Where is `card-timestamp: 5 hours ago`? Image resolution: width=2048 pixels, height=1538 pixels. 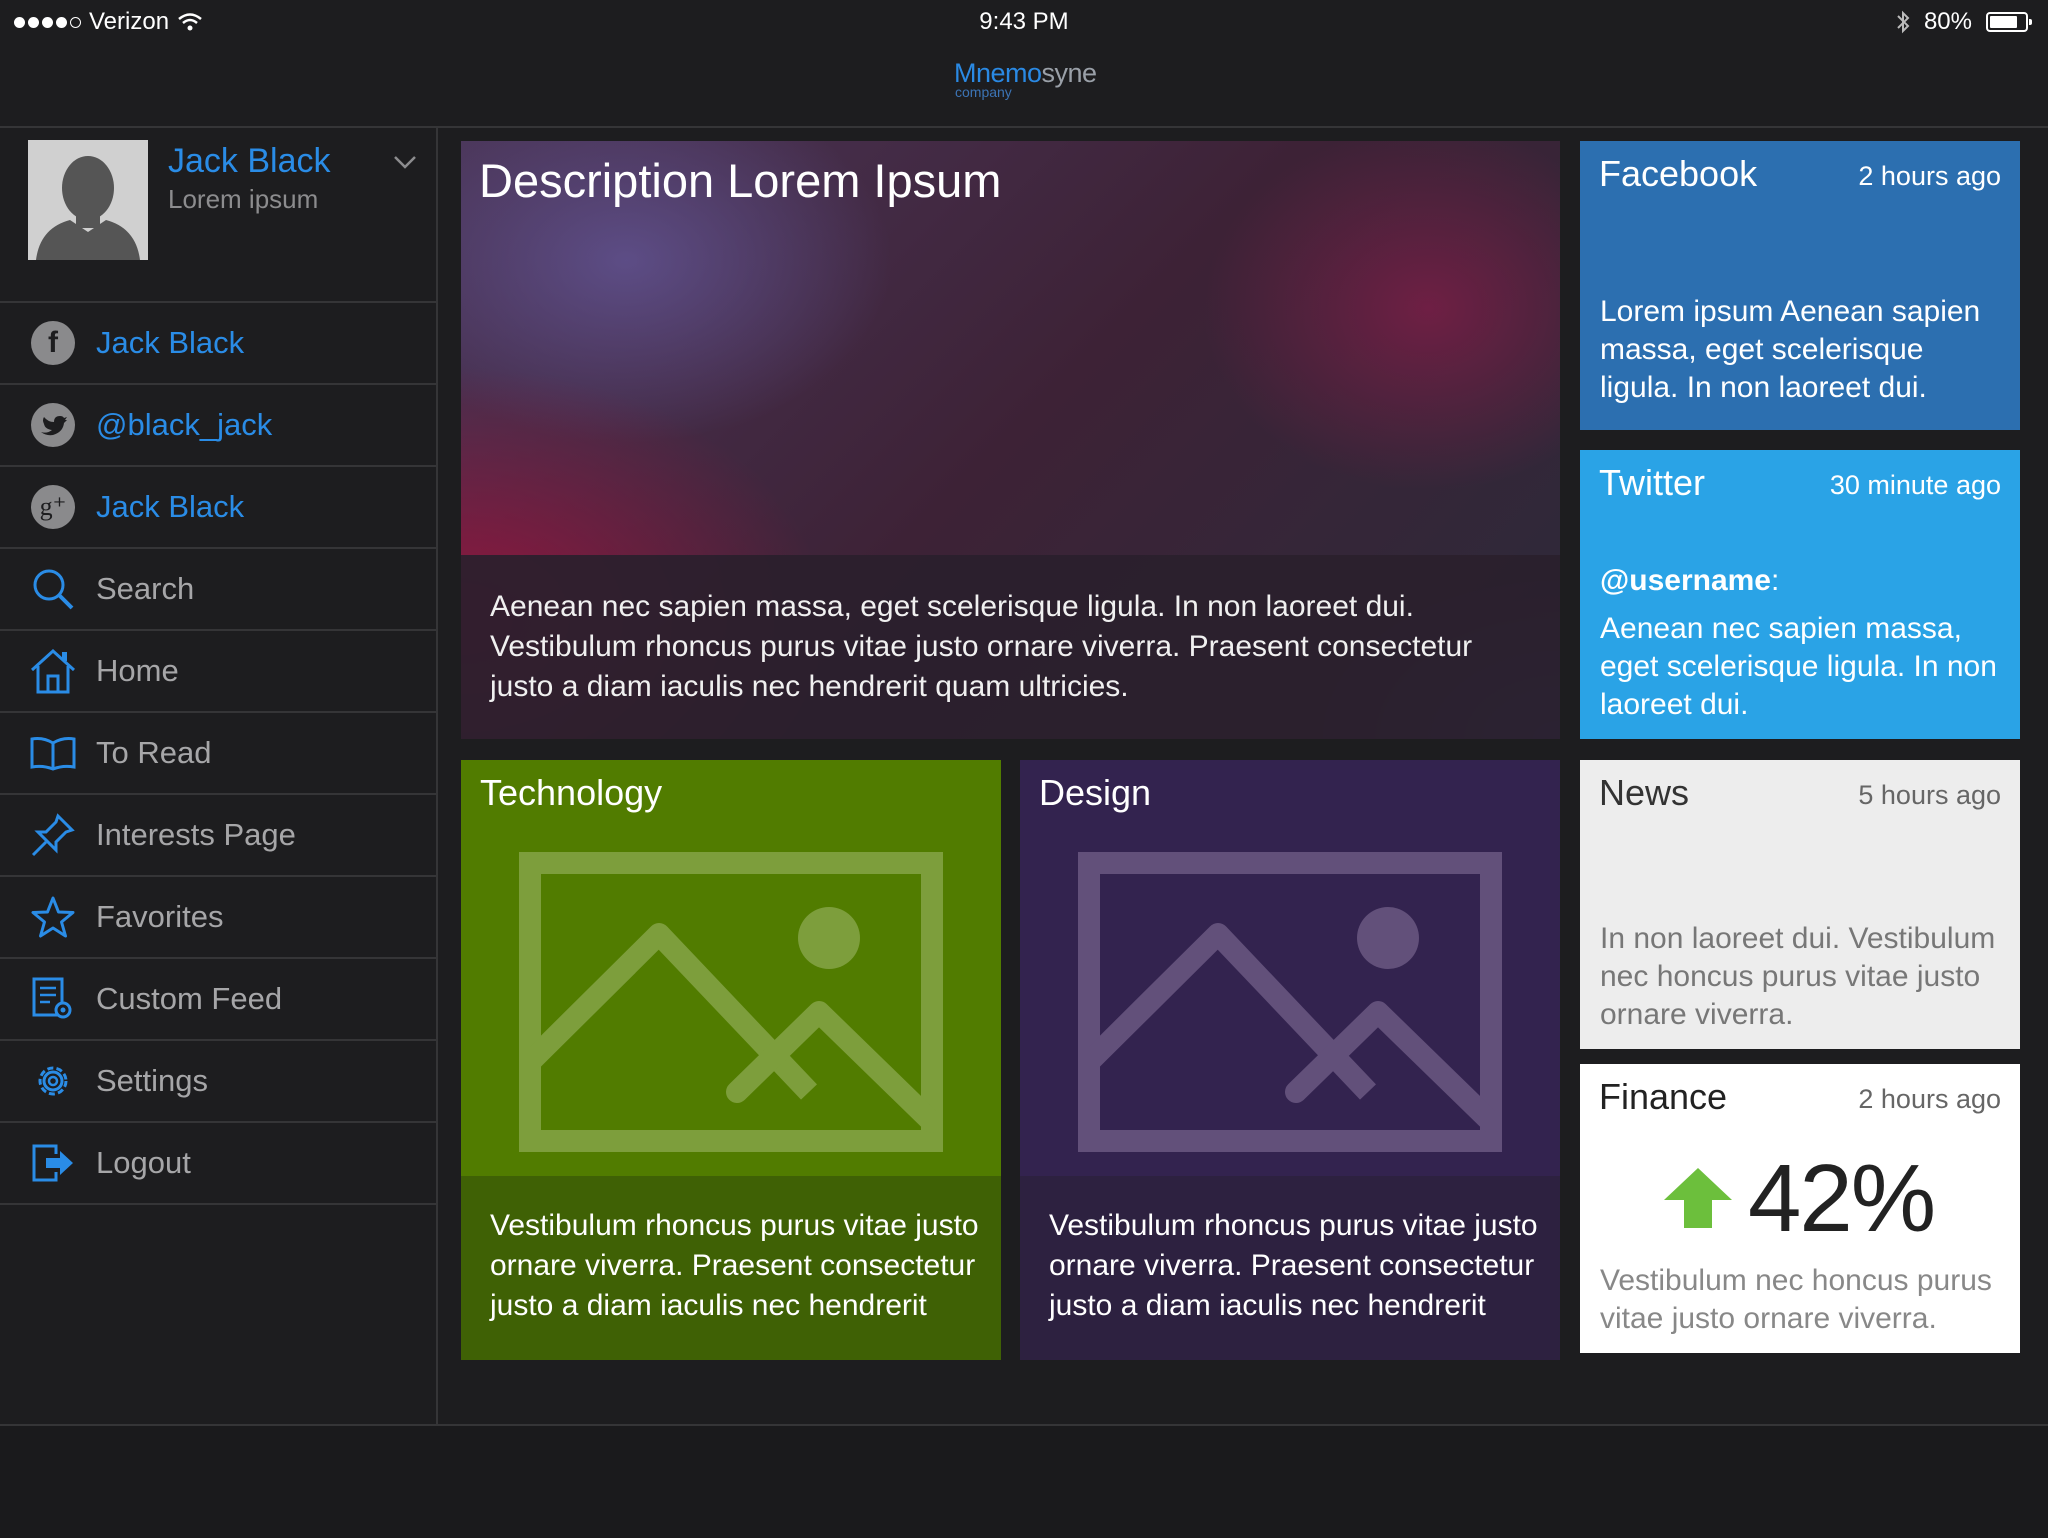 card-timestamp: 5 hours ago is located at coordinates (1929, 795).